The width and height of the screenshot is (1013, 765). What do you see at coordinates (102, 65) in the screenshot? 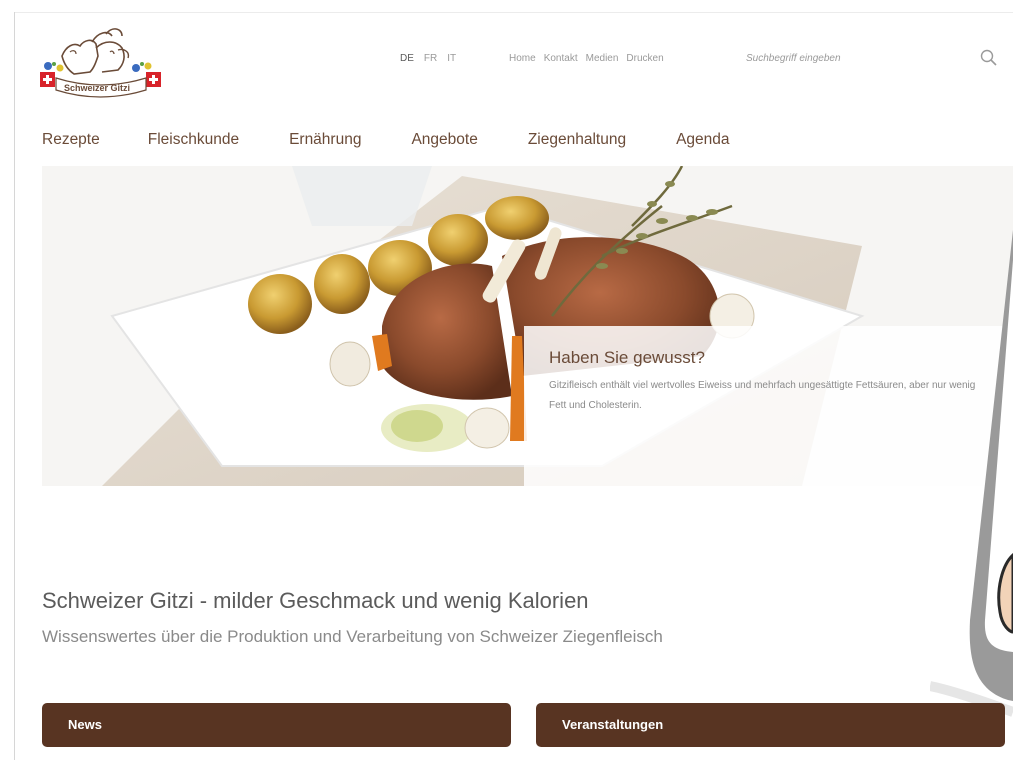
I see `site-logo: Schweizer Gitzi` at bounding box center [102, 65].